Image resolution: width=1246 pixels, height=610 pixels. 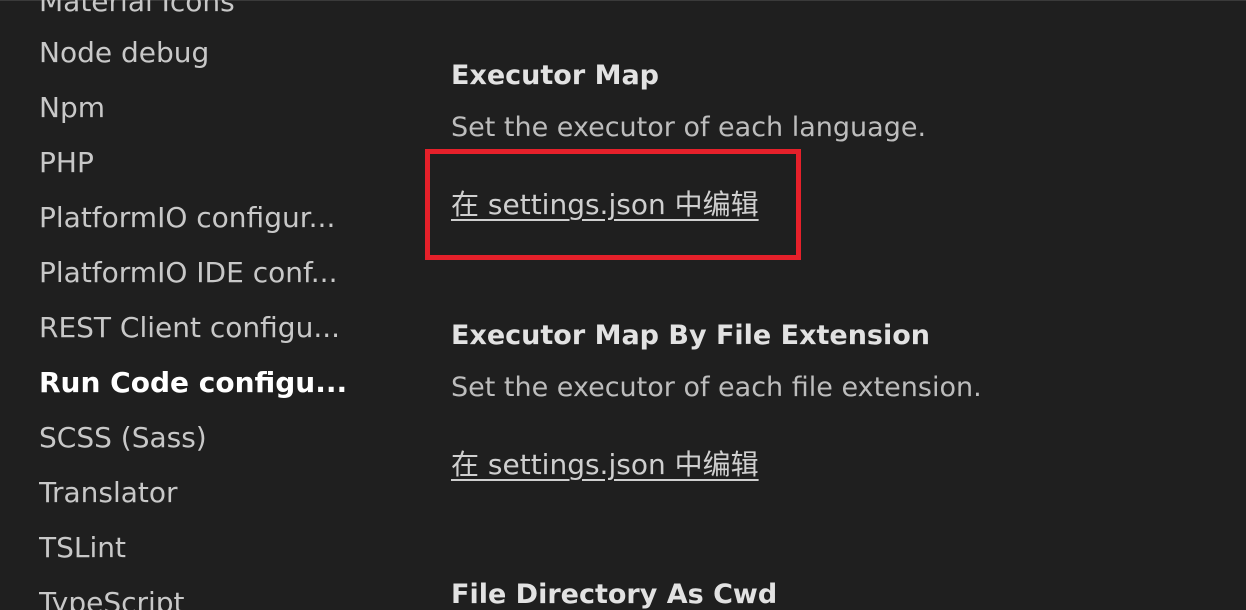 What do you see at coordinates (555, 75) in the screenshot?
I see `setting-title-executor-map: Executor Map` at bounding box center [555, 75].